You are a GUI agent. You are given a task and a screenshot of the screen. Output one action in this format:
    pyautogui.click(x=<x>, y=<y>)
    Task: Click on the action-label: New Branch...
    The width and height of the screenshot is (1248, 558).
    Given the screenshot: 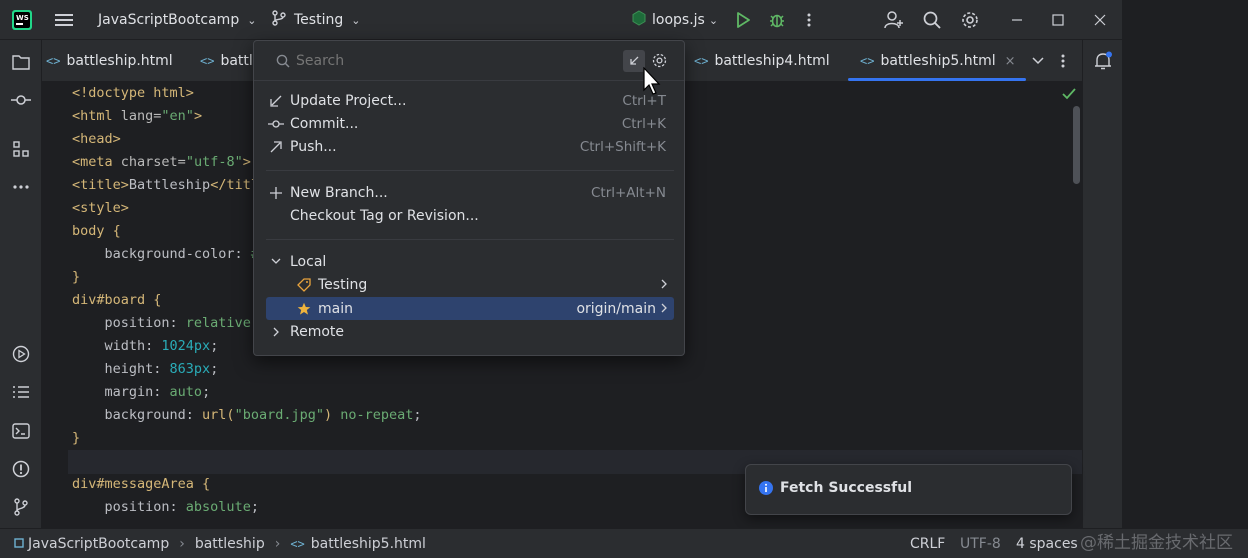 What is the action you would take?
    pyautogui.click(x=339, y=192)
    